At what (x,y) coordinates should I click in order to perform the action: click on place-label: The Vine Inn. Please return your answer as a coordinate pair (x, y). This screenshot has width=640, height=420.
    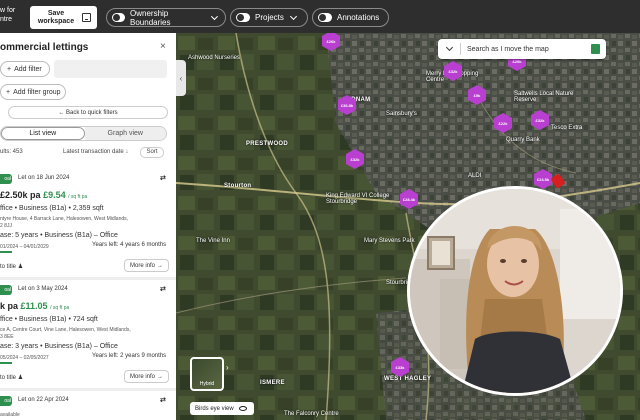
    Looking at the image, I should click on (213, 241).